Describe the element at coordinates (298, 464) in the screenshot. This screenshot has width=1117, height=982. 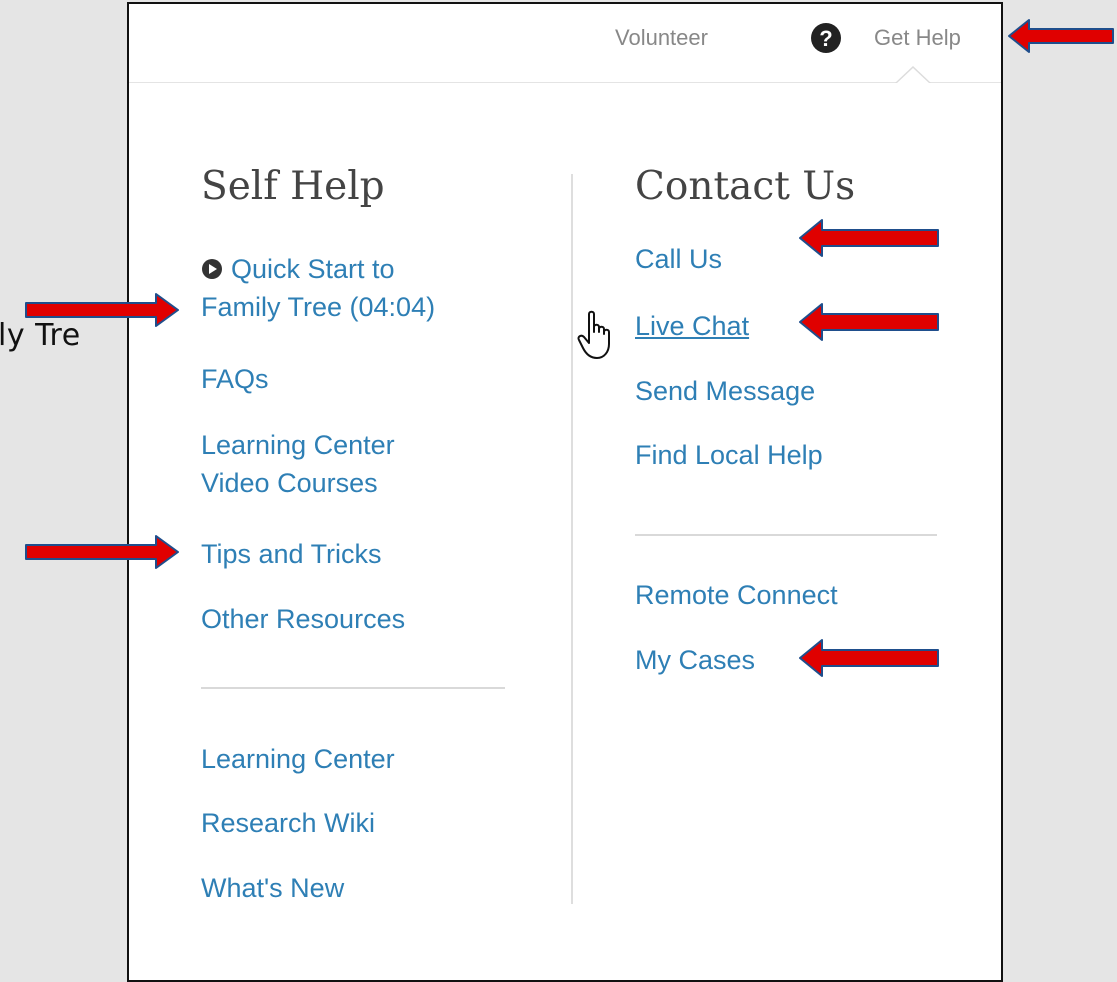
I see `learning-center-video-courses-link: Learning Center Video Courses` at that location.